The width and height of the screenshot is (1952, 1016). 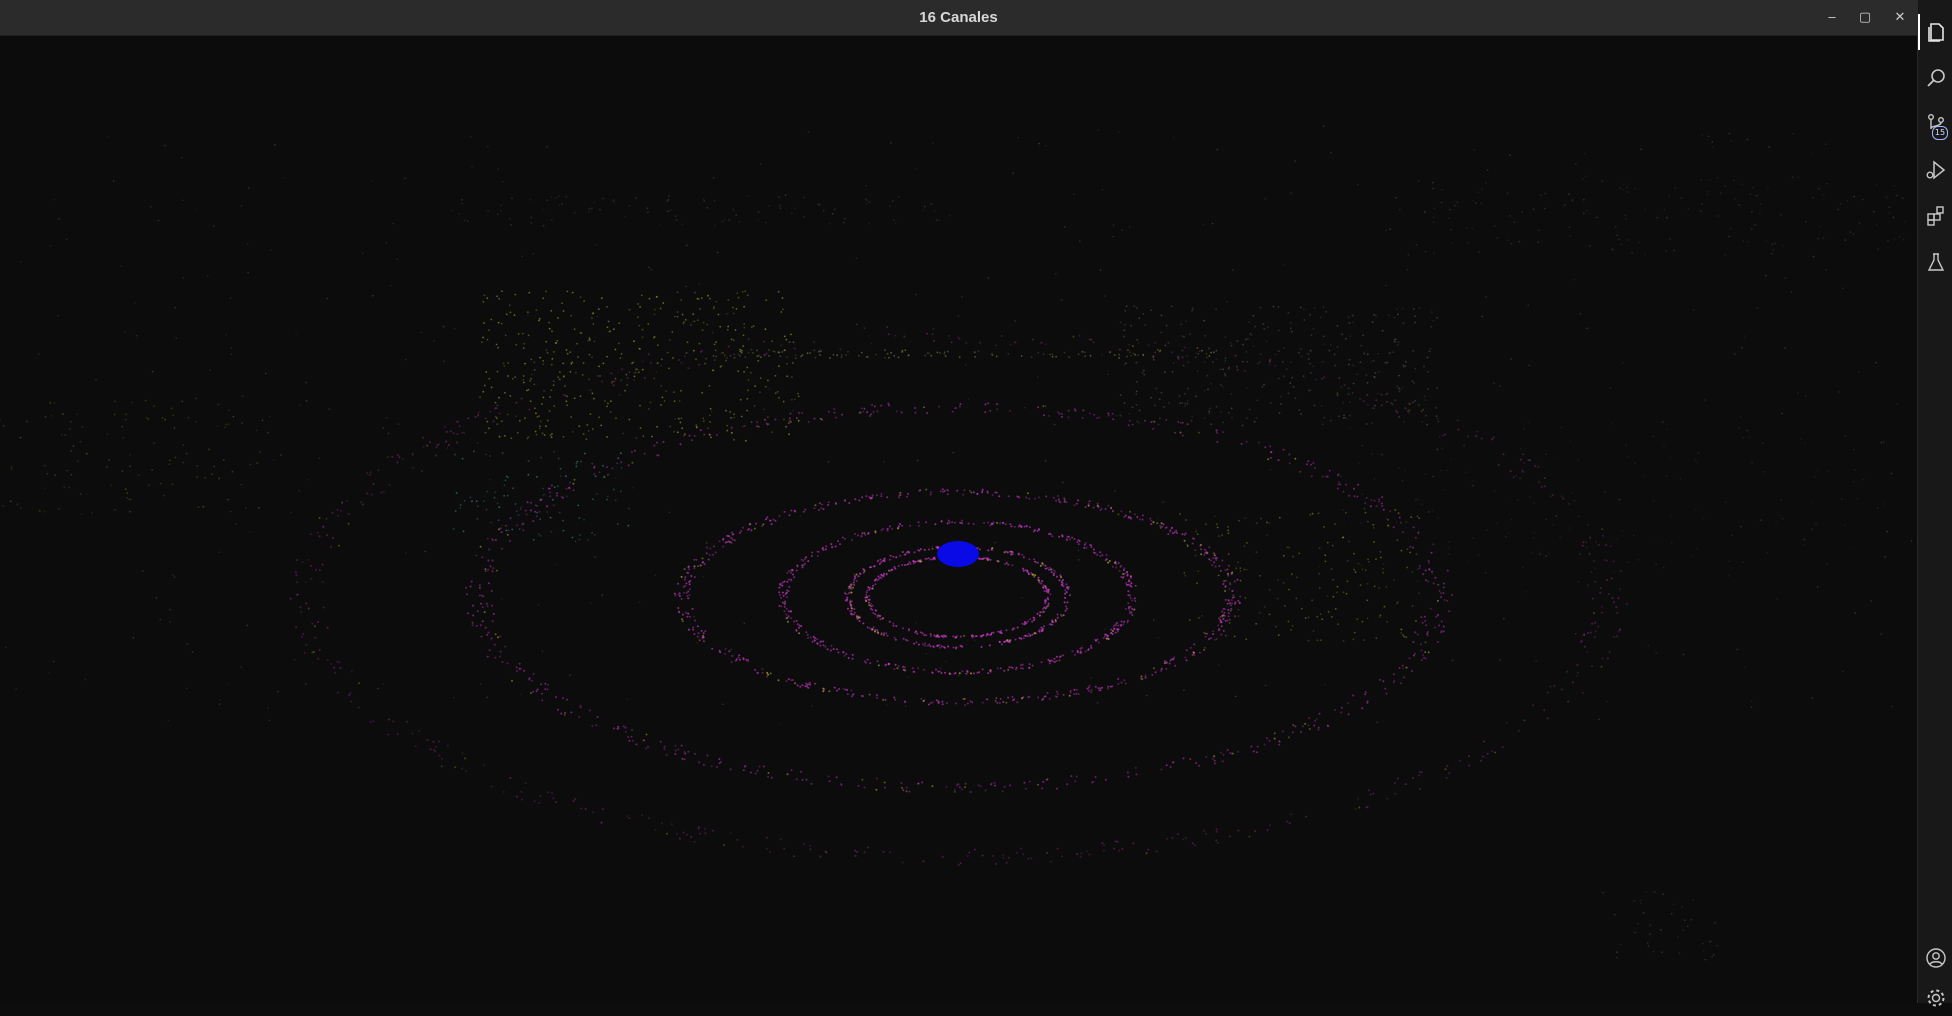 What do you see at coordinates (1934, 503) in the screenshot?
I see `activity-bar: 15` at bounding box center [1934, 503].